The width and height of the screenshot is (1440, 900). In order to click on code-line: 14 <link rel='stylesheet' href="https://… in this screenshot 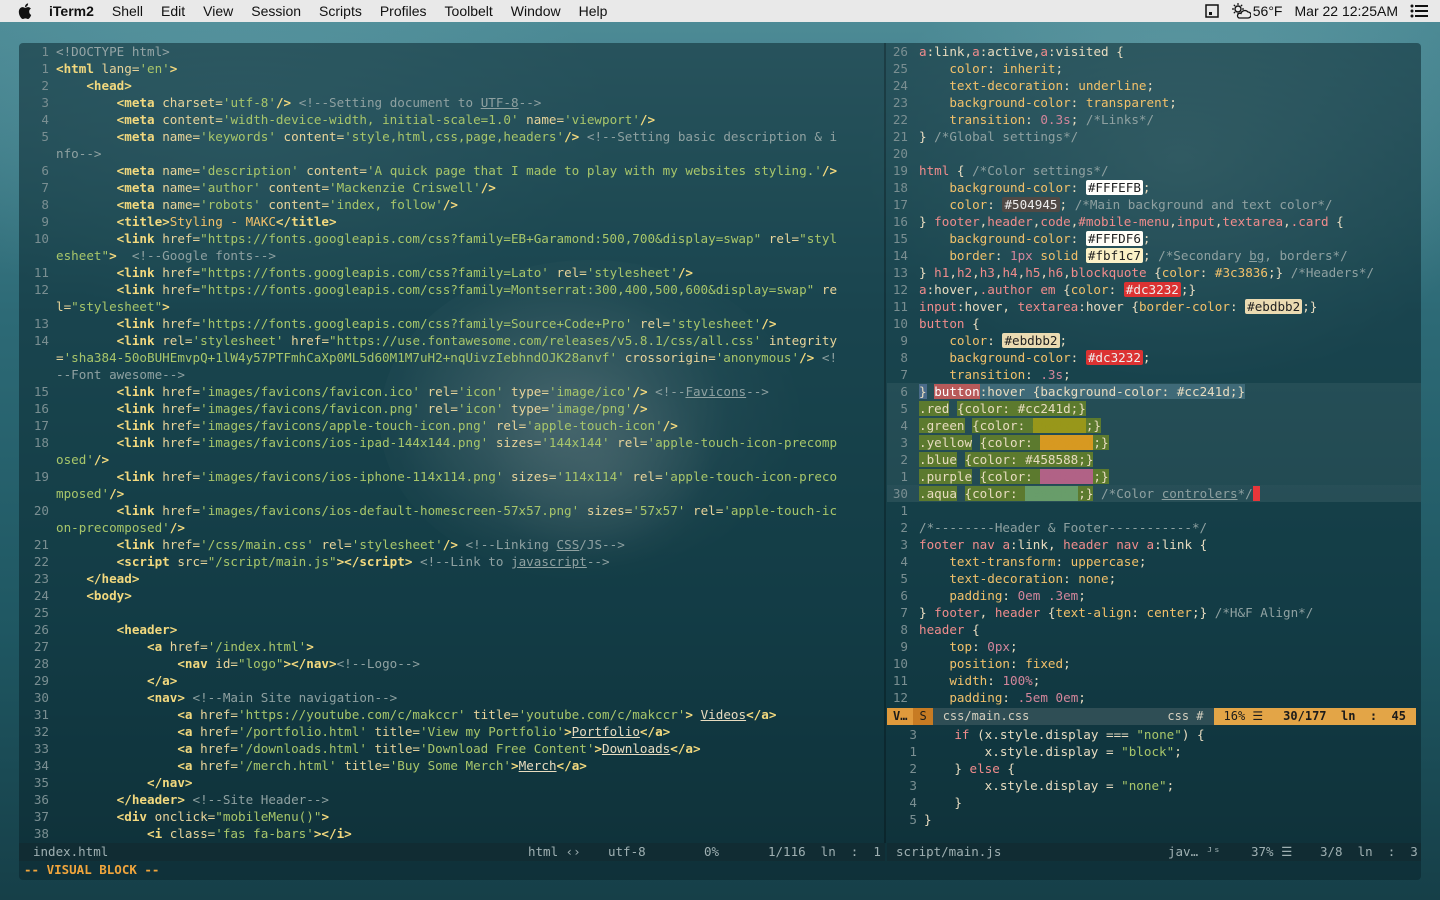, I will do `click(452, 340)`.